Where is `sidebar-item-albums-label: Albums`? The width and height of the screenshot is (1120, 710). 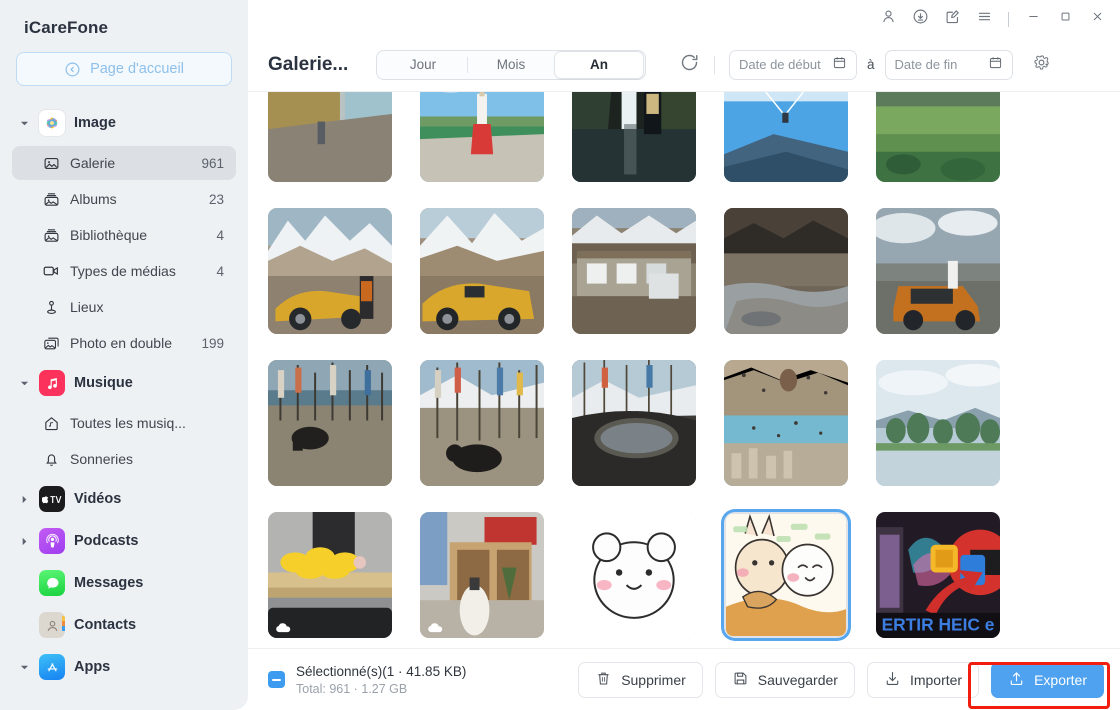
sidebar-item-albums-label: Albums is located at coordinates (93, 199).